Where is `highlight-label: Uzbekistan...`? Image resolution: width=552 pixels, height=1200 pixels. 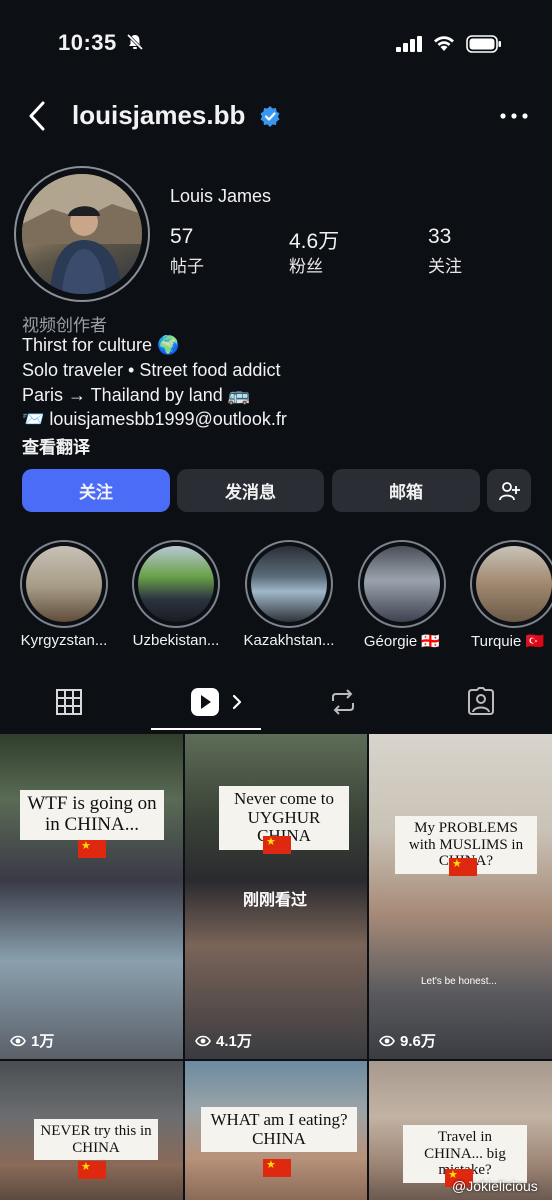 highlight-label: Uzbekistan... is located at coordinates (176, 640).